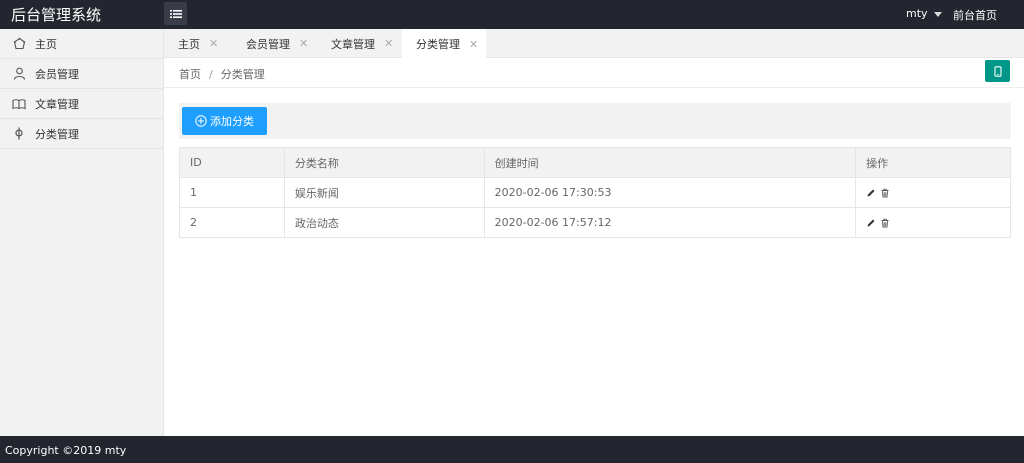 Image resolution: width=1024 pixels, height=463 pixels. What do you see at coordinates (19, 104) in the screenshot?
I see `book-icon` at bounding box center [19, 104].